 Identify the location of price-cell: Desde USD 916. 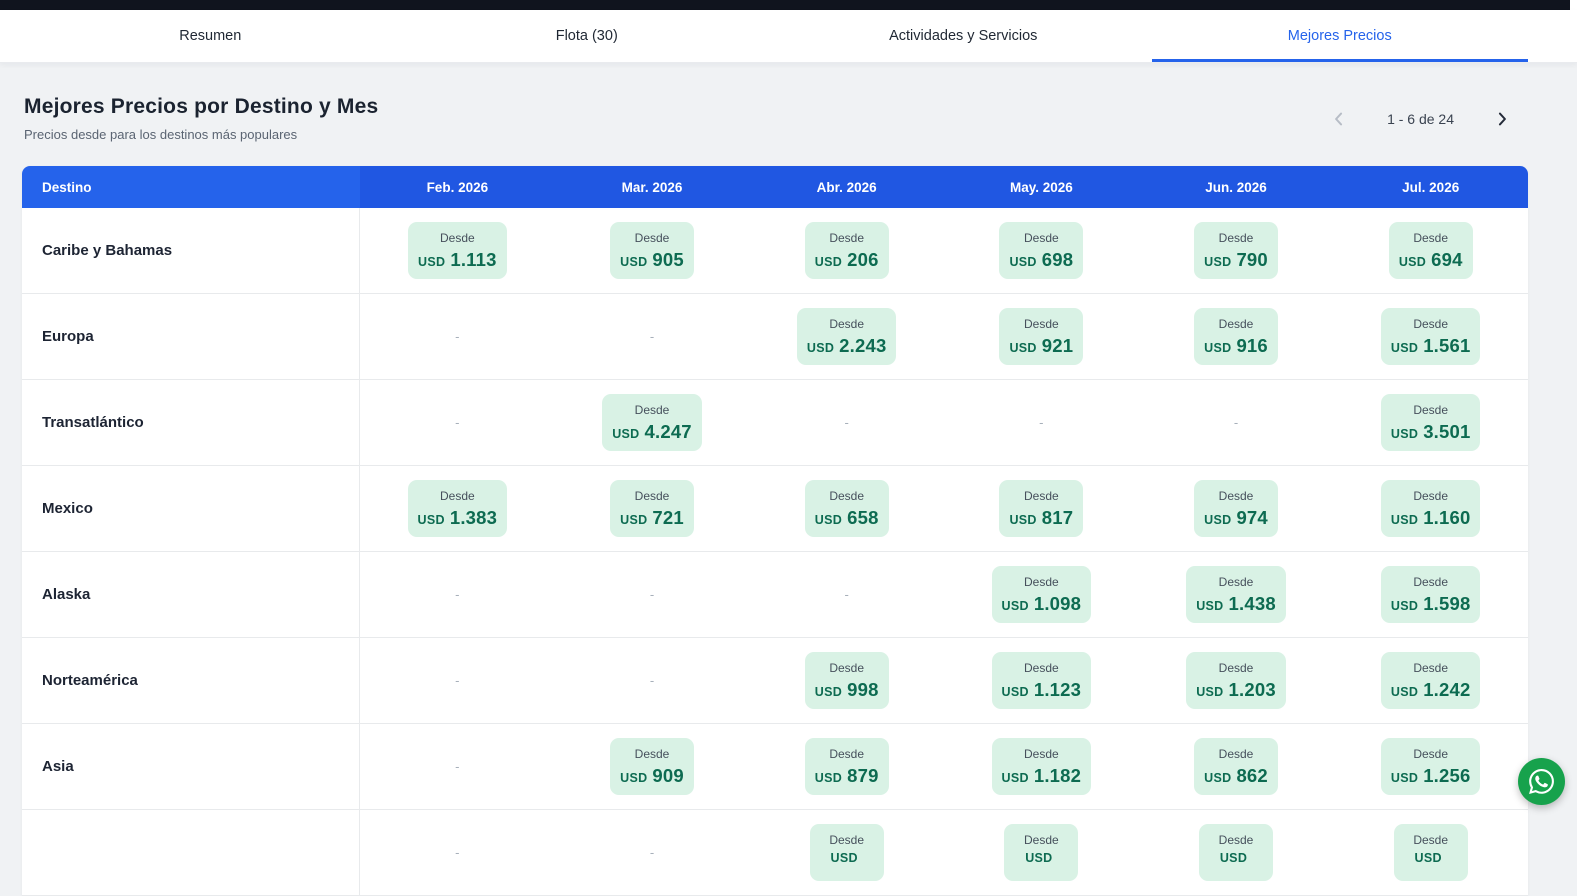
(1236, 336).